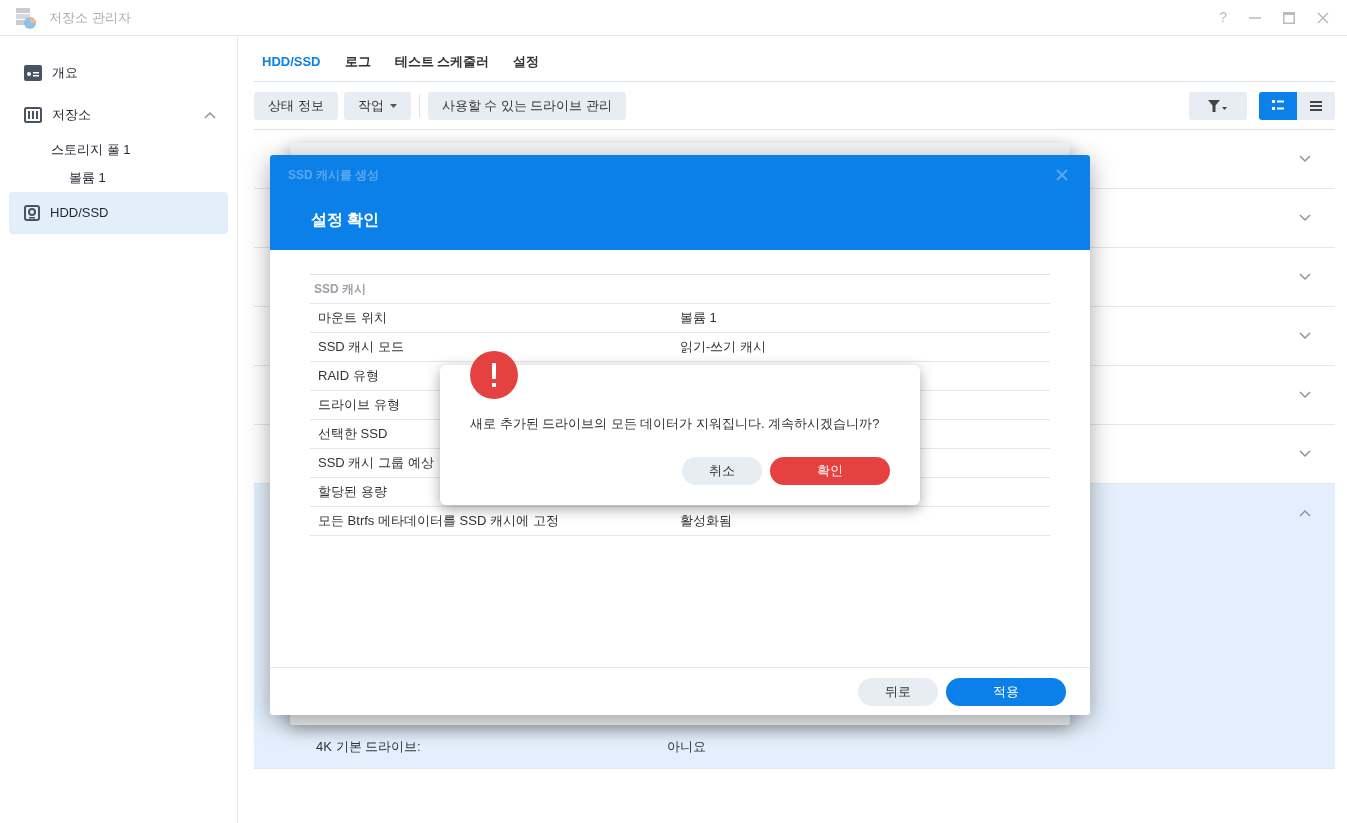  I want to click on maximize-icon, so click(1289, 17).